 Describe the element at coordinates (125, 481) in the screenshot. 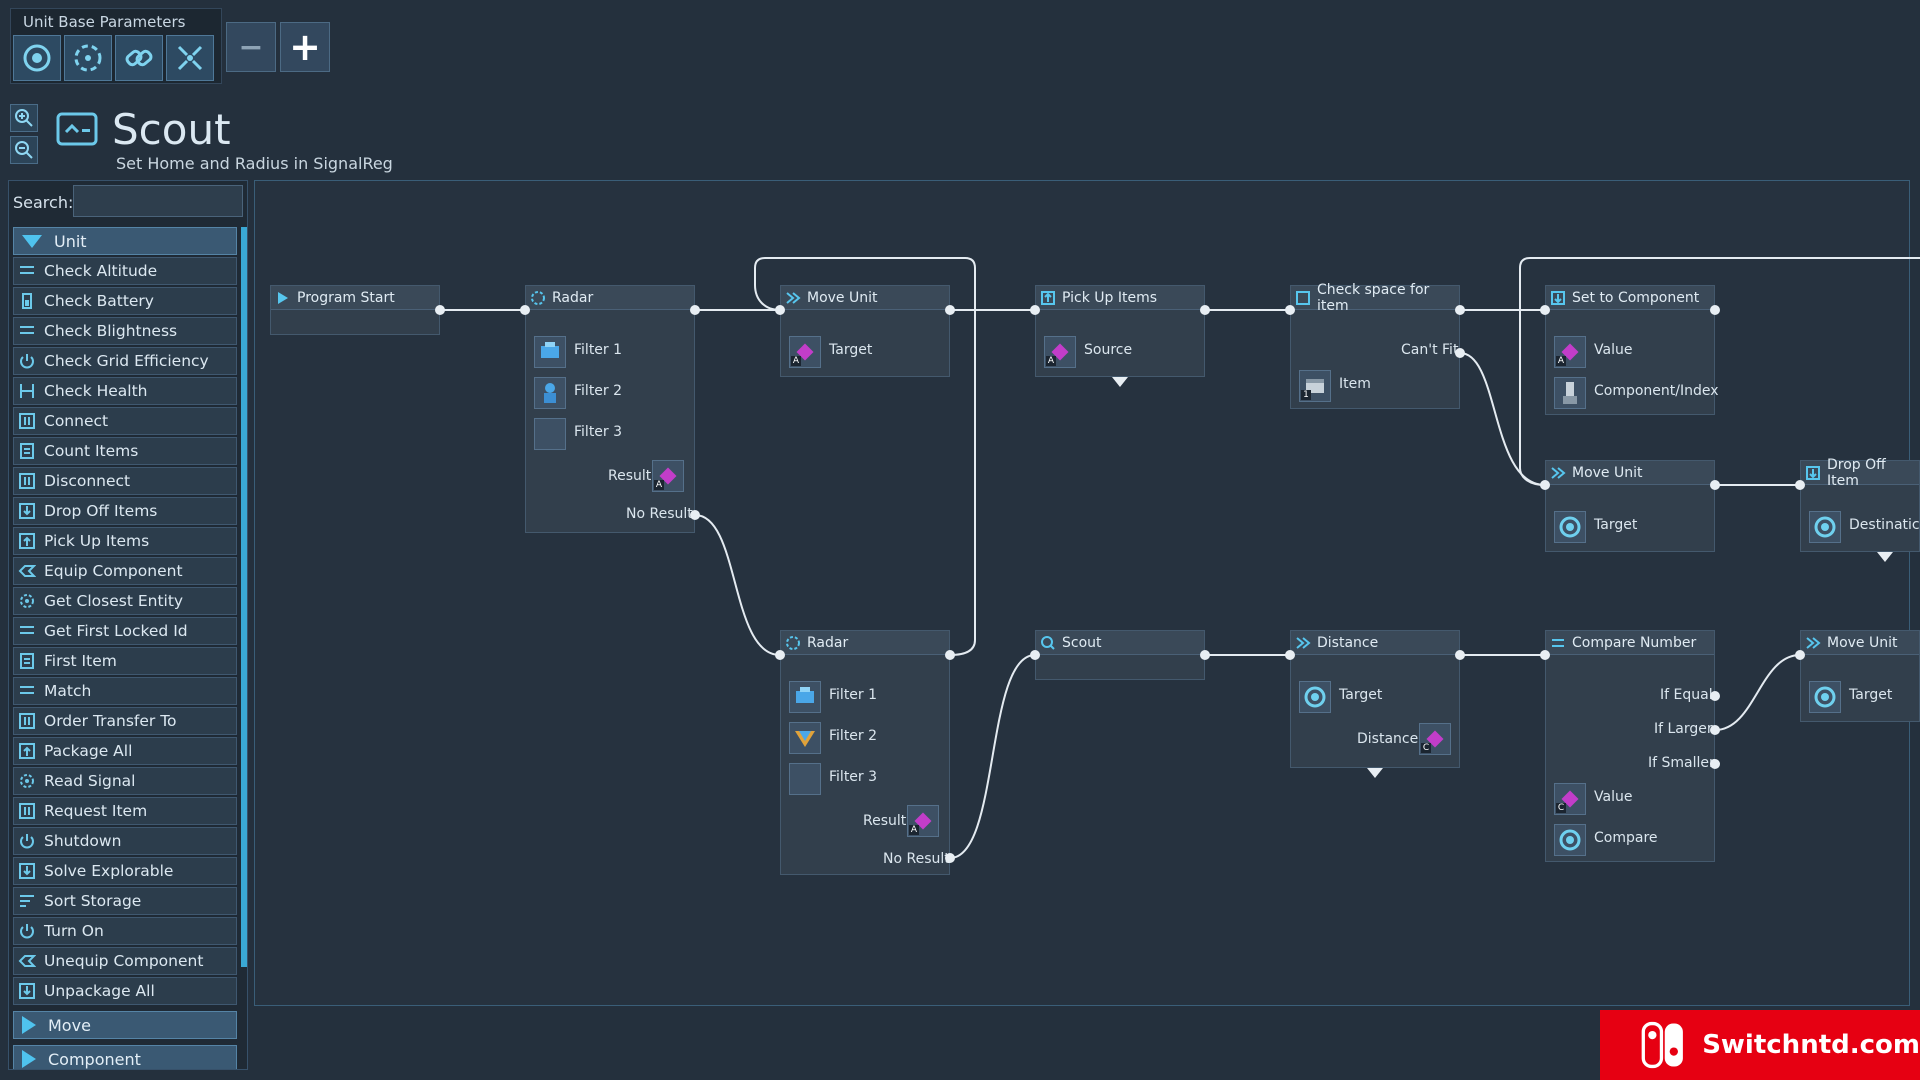

I see `sidebar-item-disconnect: Disconnect` at that location.